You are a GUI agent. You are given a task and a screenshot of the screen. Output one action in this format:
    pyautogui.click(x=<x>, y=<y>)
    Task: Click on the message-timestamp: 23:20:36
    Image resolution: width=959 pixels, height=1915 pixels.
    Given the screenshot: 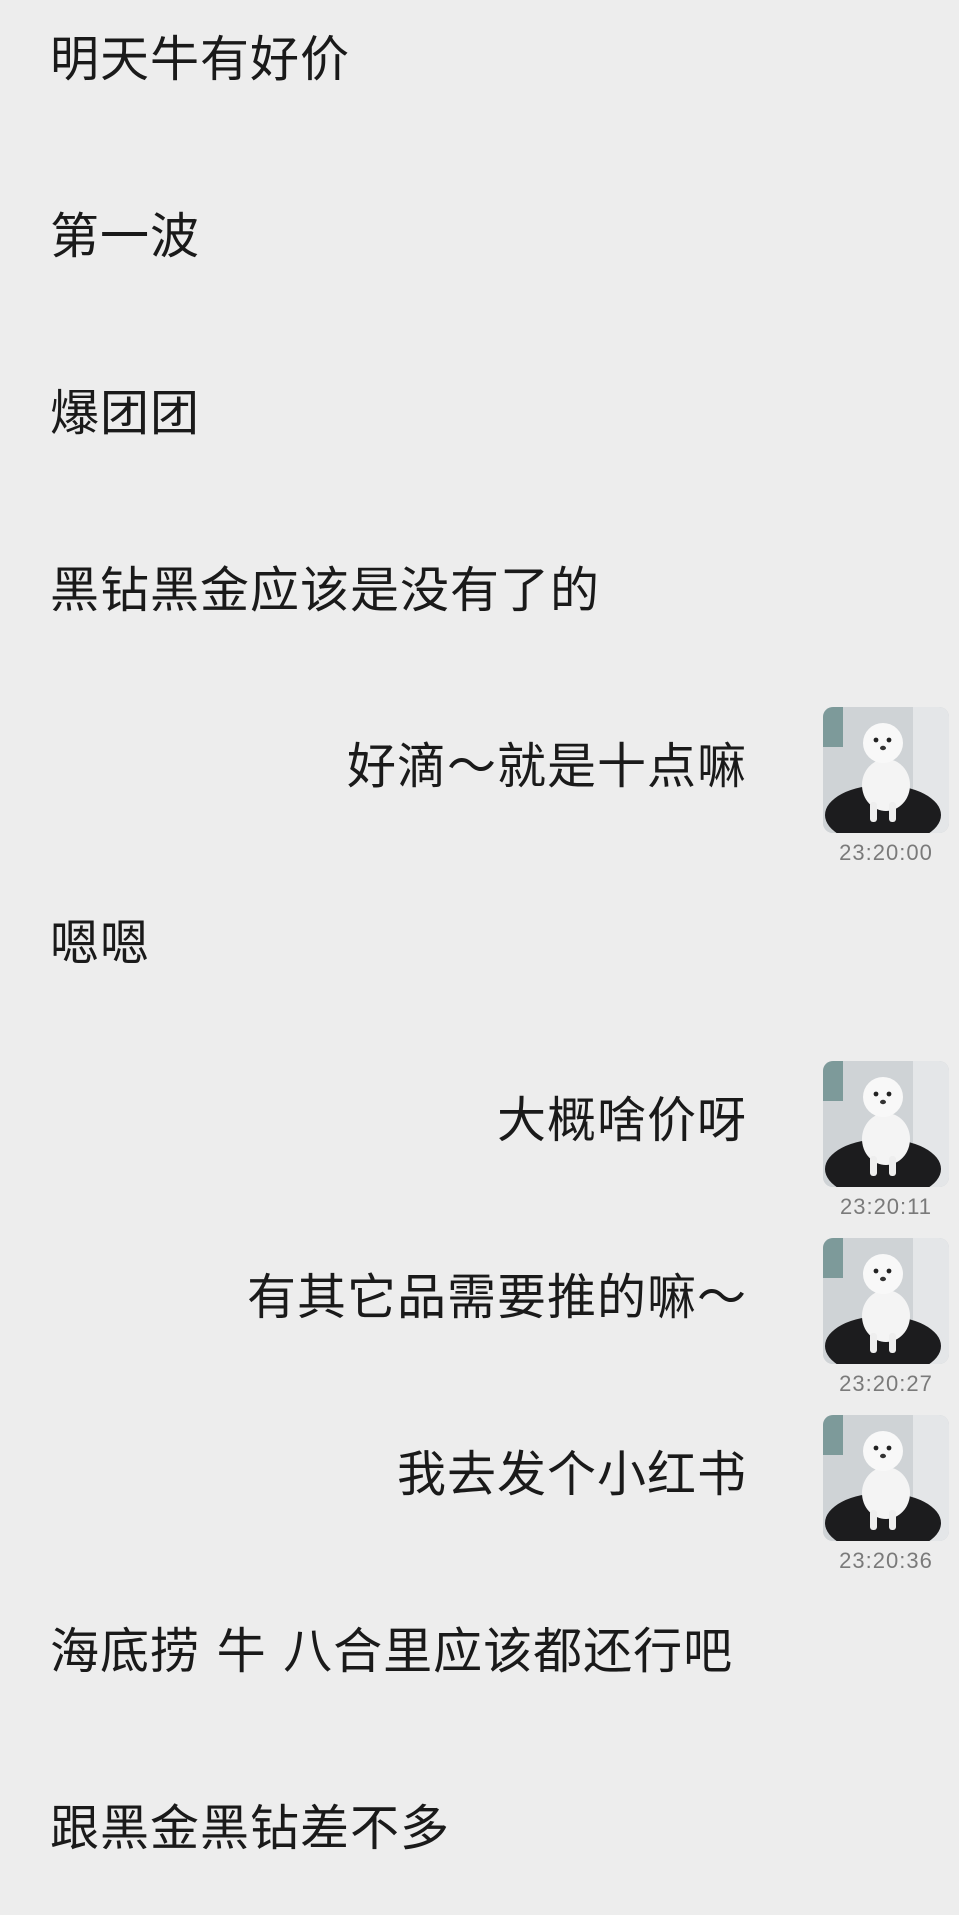 What is the action you would take?
    pyautogui.click(x=886, y=1560)
    